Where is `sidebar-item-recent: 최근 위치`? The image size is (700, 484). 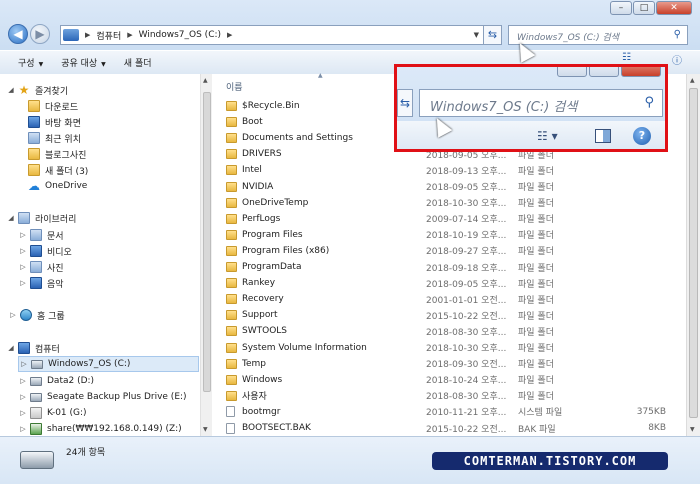 sidebar-item-recent: 최근 위치 is located at coordinates (54, 138).